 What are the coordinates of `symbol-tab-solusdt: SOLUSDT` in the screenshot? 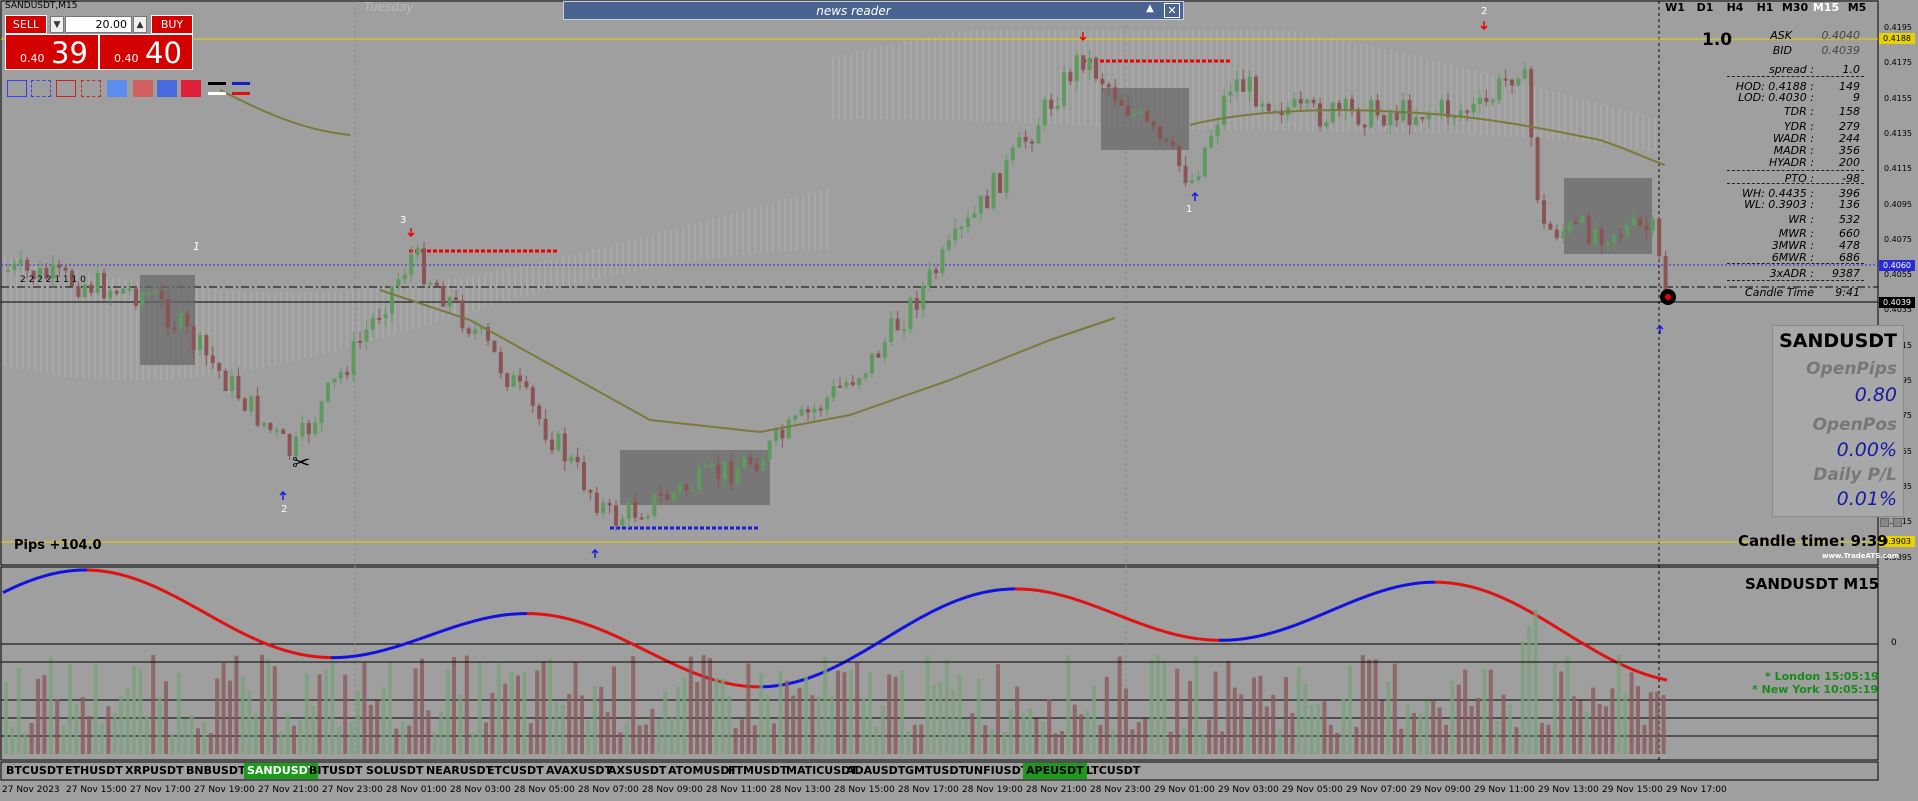 It's located at (394, 771).